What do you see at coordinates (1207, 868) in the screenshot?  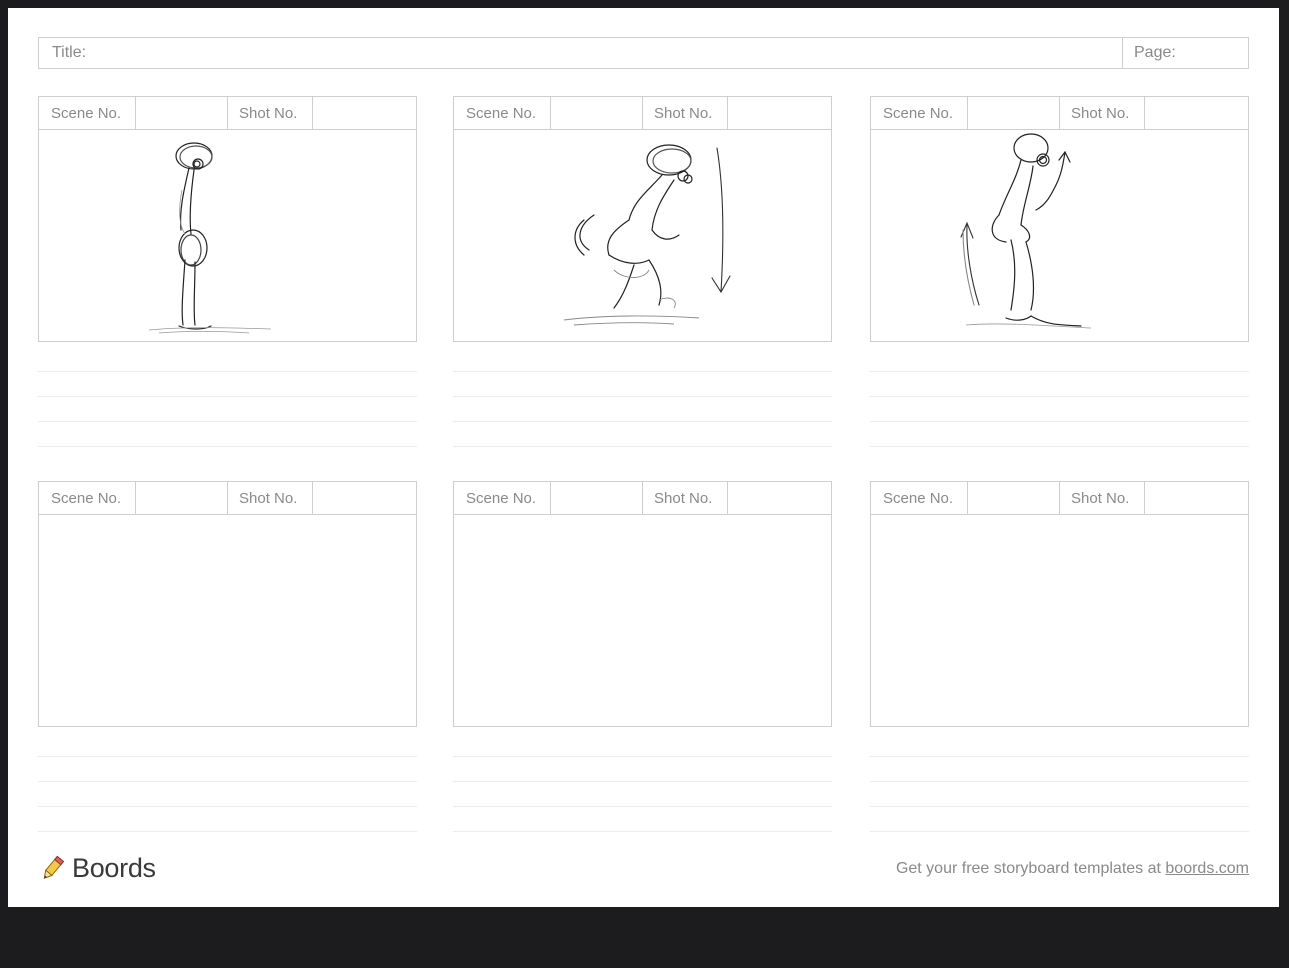 I see `boords-link: boords.com` at bounding box center [1207, 868].